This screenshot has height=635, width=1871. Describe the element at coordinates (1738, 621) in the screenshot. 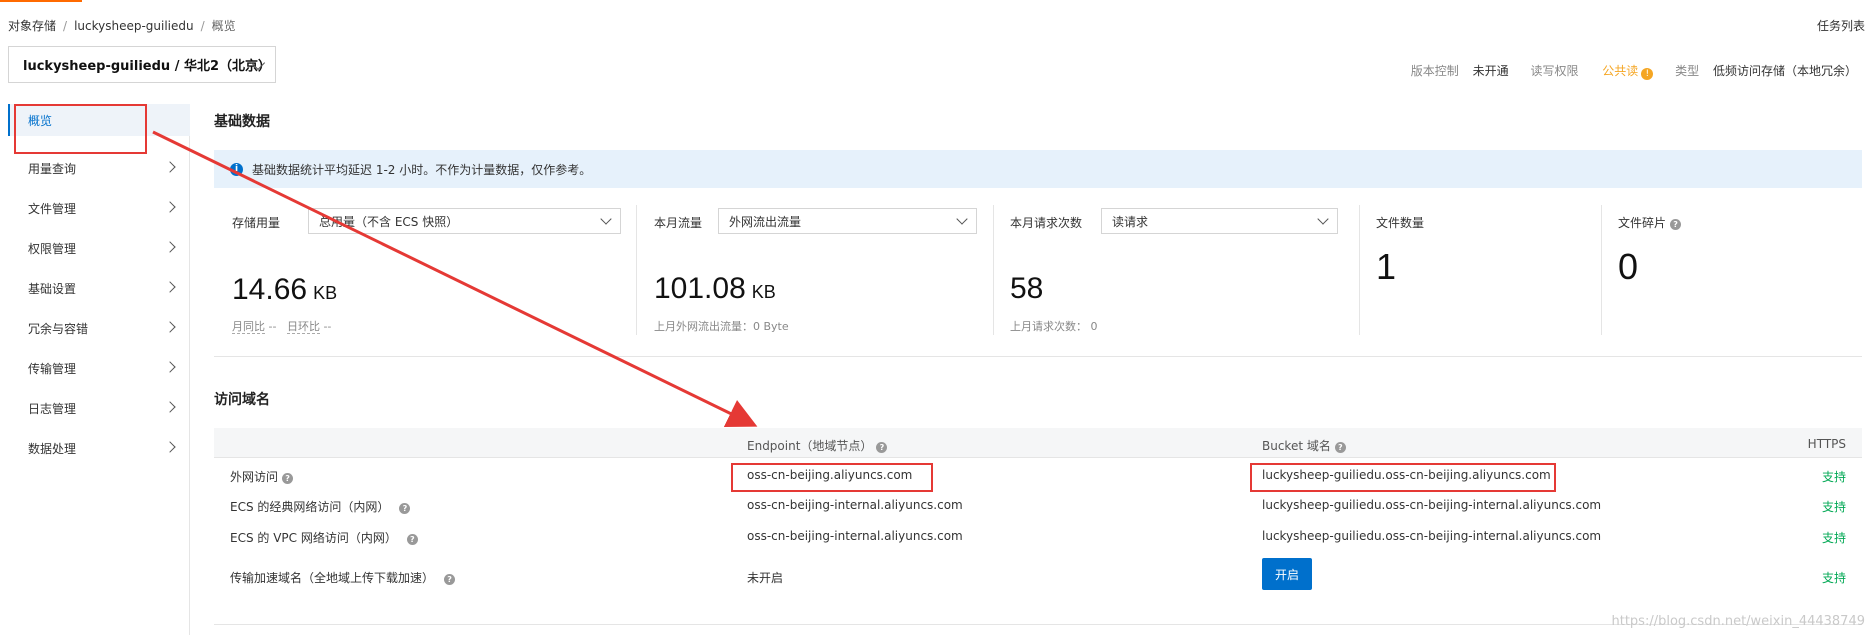

I see `watermark: https://blog.csdn.net/weixin_44438749` at that location.